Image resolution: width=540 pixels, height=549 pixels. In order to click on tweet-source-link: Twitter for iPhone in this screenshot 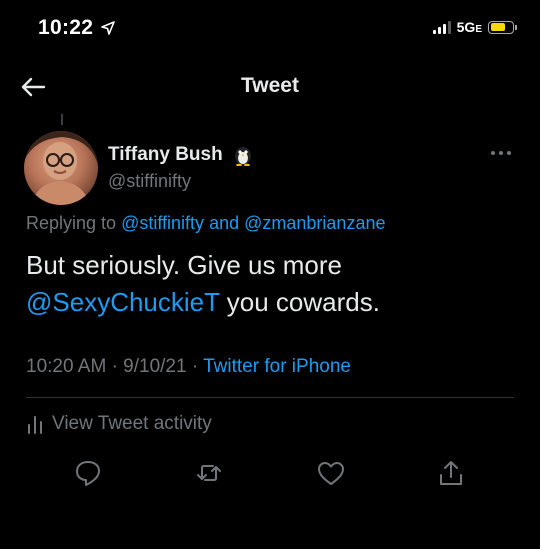, I will do `click(277, 366)`.